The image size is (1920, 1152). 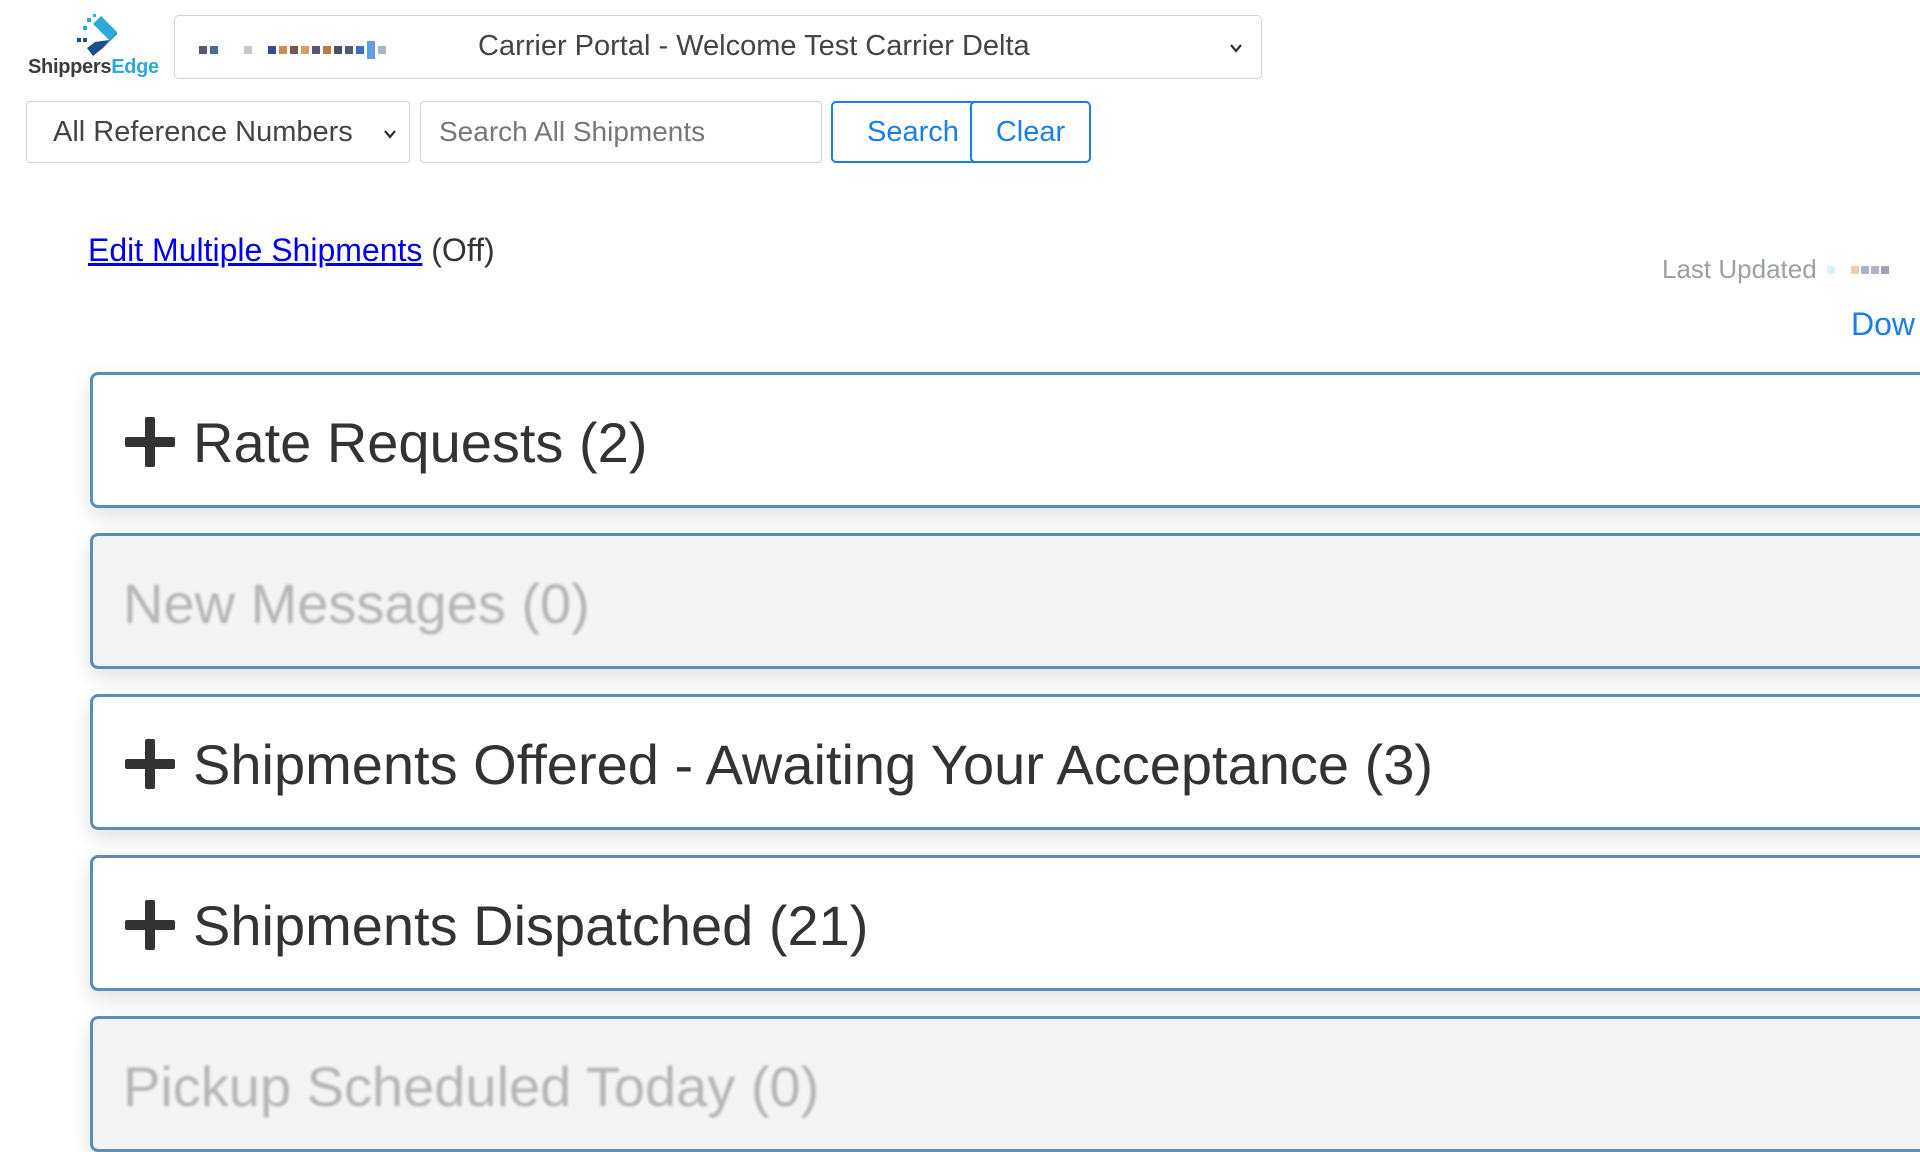 I want to click on last-updated: Last Updated, so click(x=1775, y=269).